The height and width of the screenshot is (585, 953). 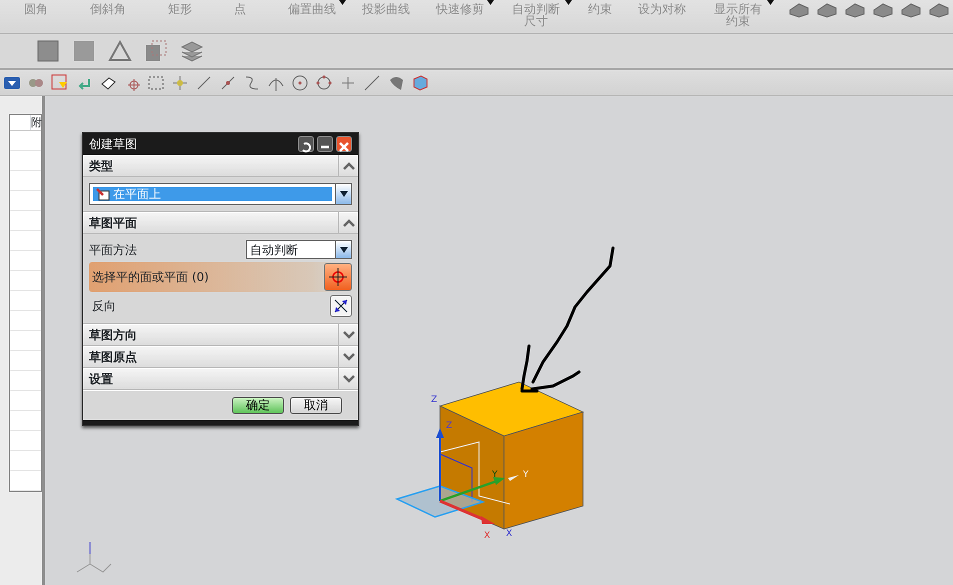 What do you see at coordinates (156, 83) in the screenshot?
I see `dashed-rectangle-icon` at bounding box center [156, 83].